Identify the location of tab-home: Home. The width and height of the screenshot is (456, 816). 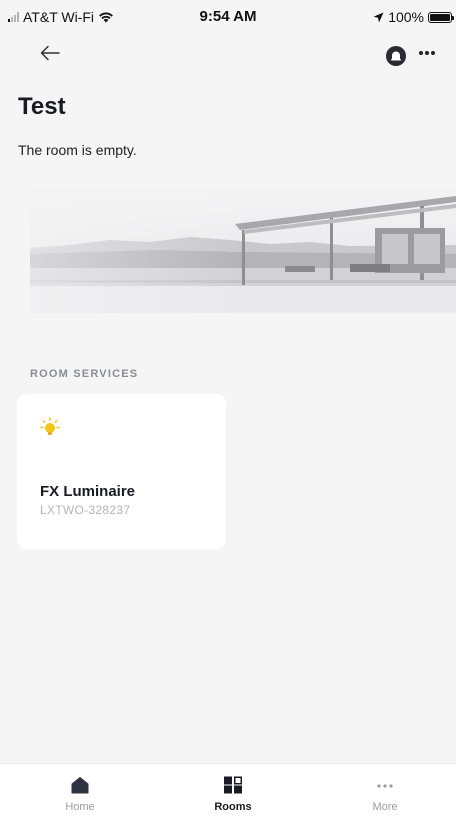
(80, 790).